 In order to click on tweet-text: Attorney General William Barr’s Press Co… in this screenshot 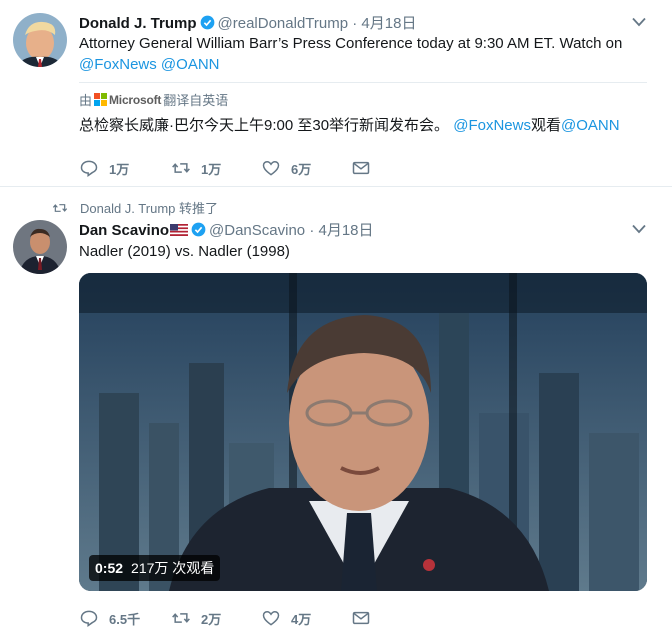, I will do `click(364, 54)`.